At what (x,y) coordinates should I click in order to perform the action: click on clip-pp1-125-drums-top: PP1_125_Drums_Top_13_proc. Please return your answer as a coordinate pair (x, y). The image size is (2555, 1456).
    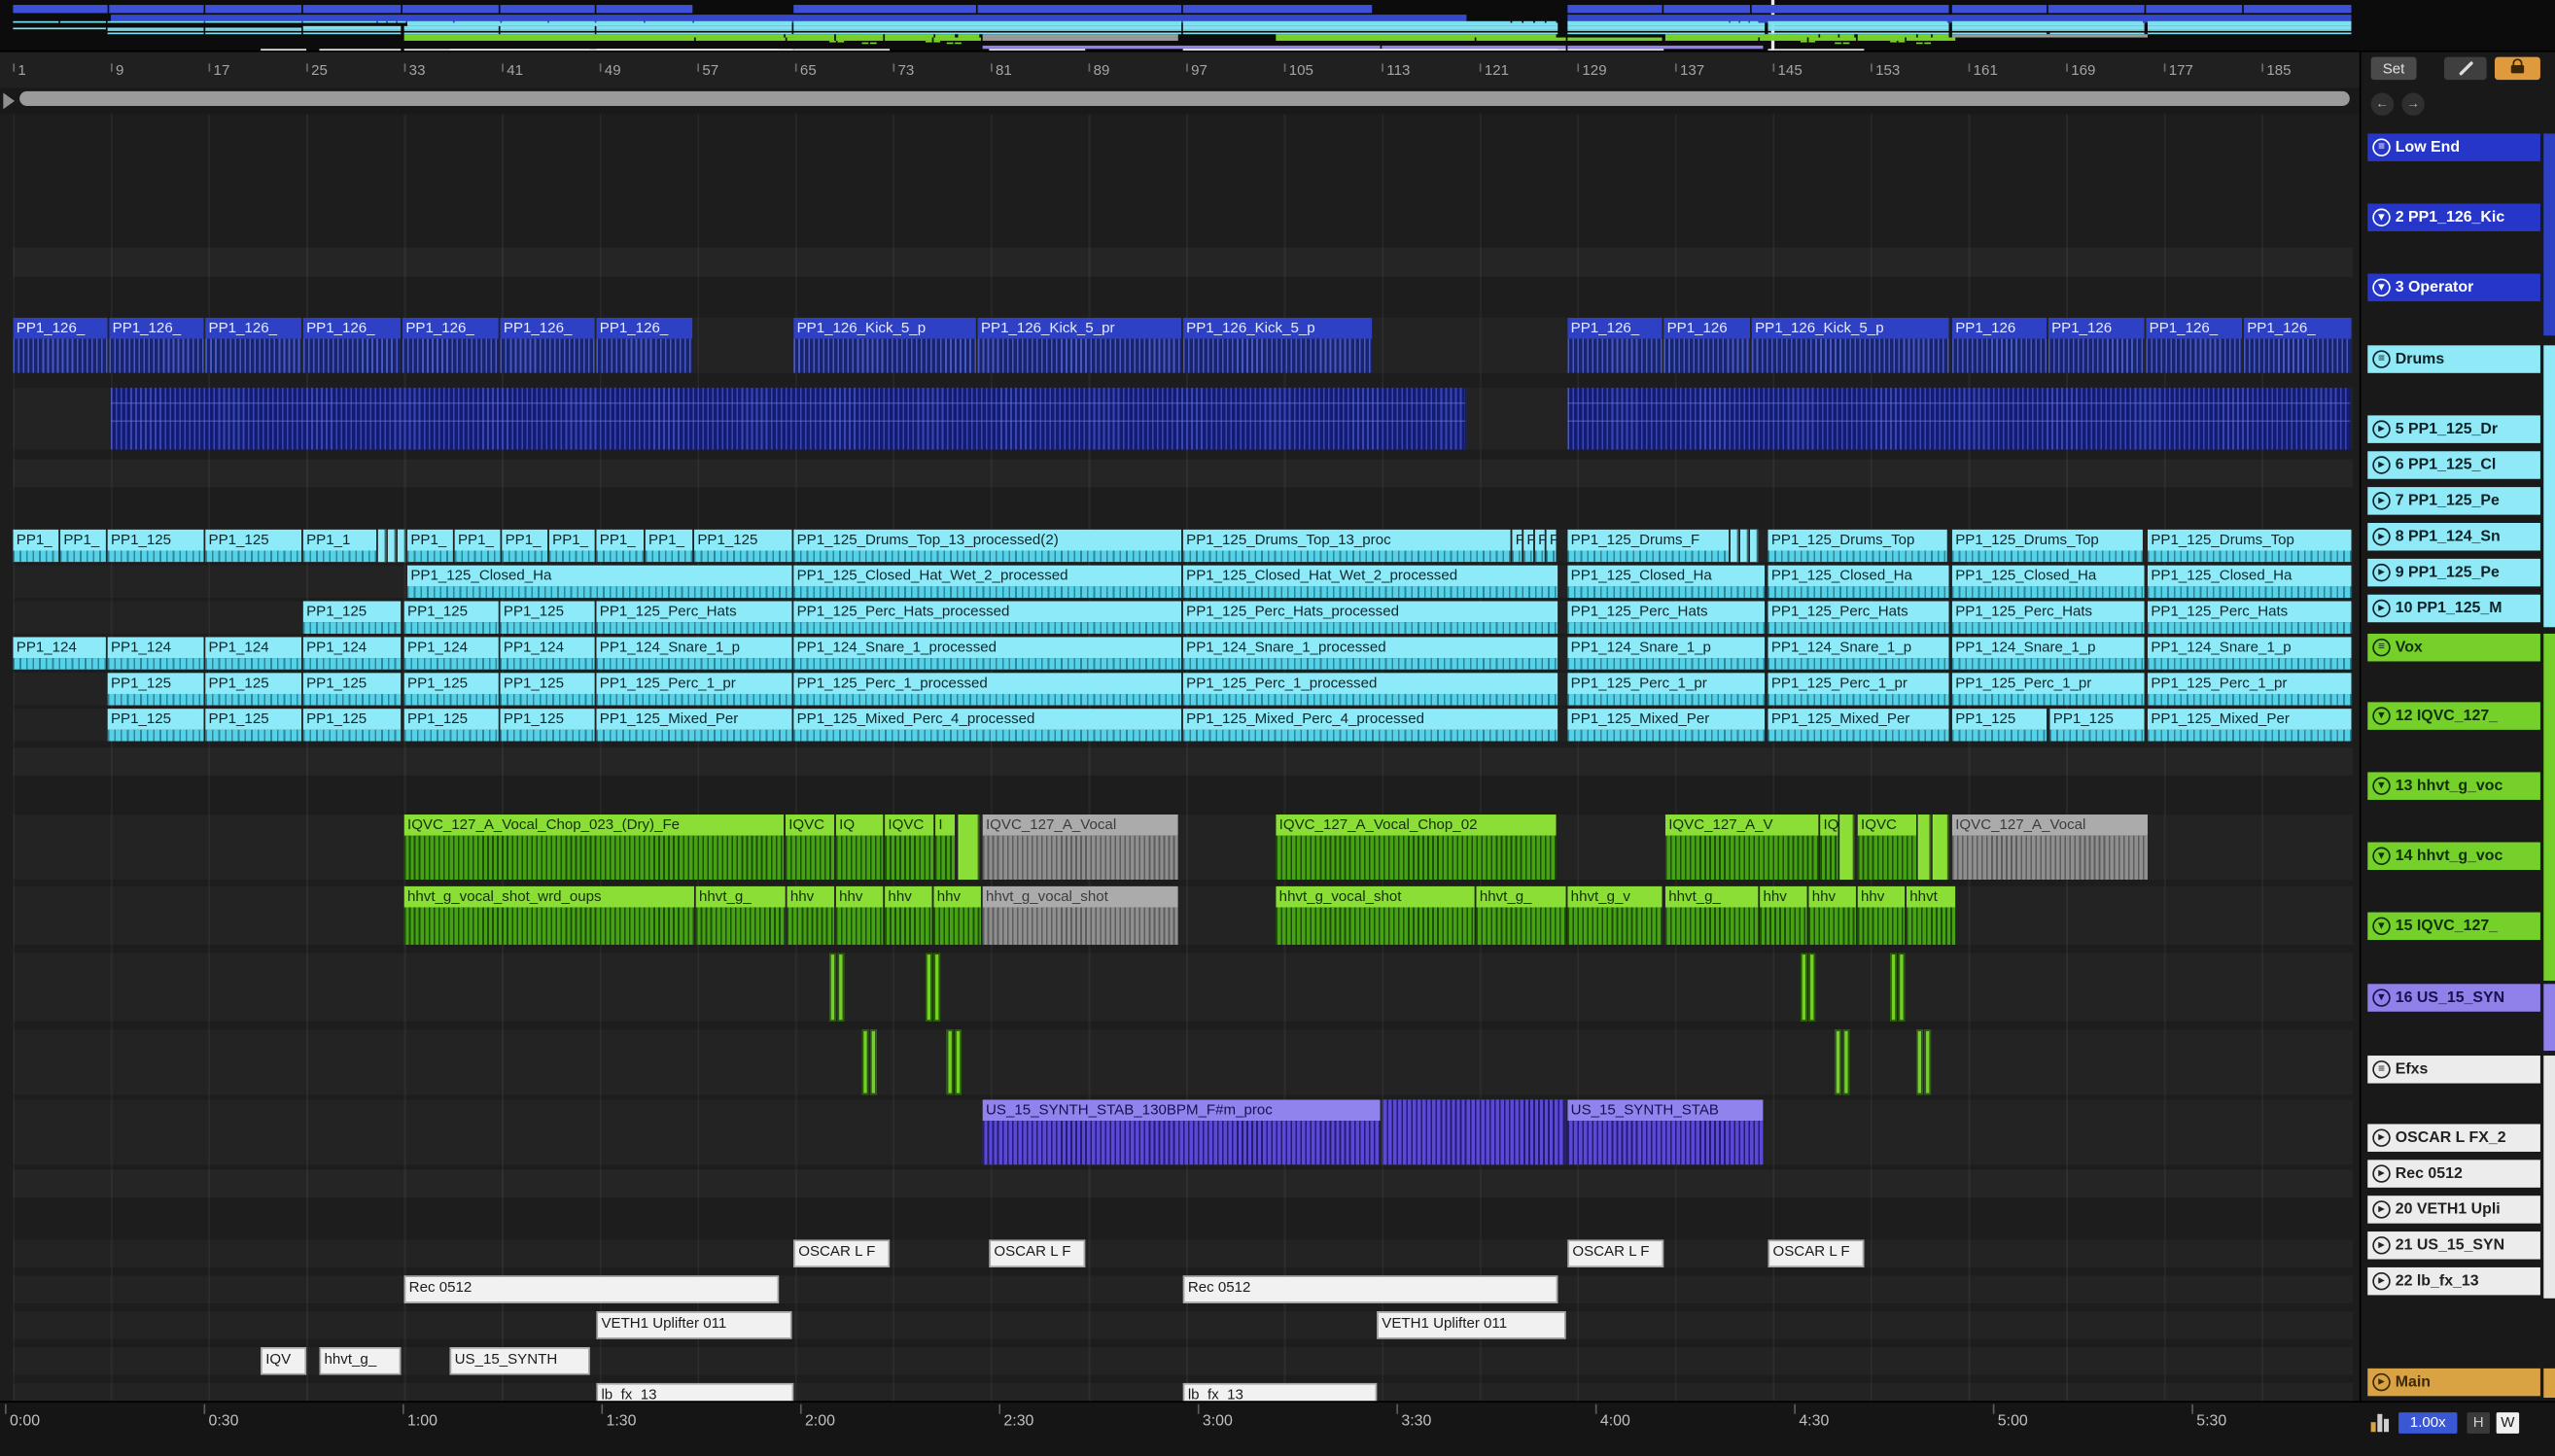
    Looking at the image, I should click on (1346, 546).